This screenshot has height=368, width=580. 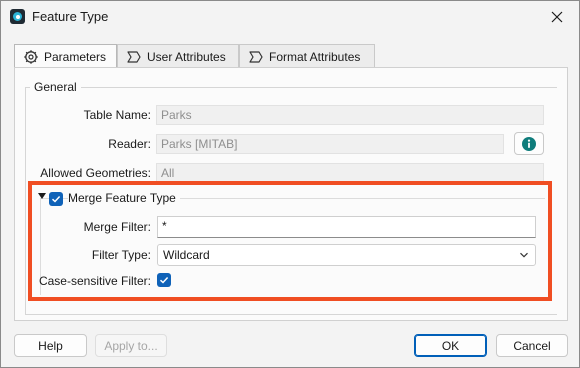 I want to click on info-icon, so click(x=529, y=143).